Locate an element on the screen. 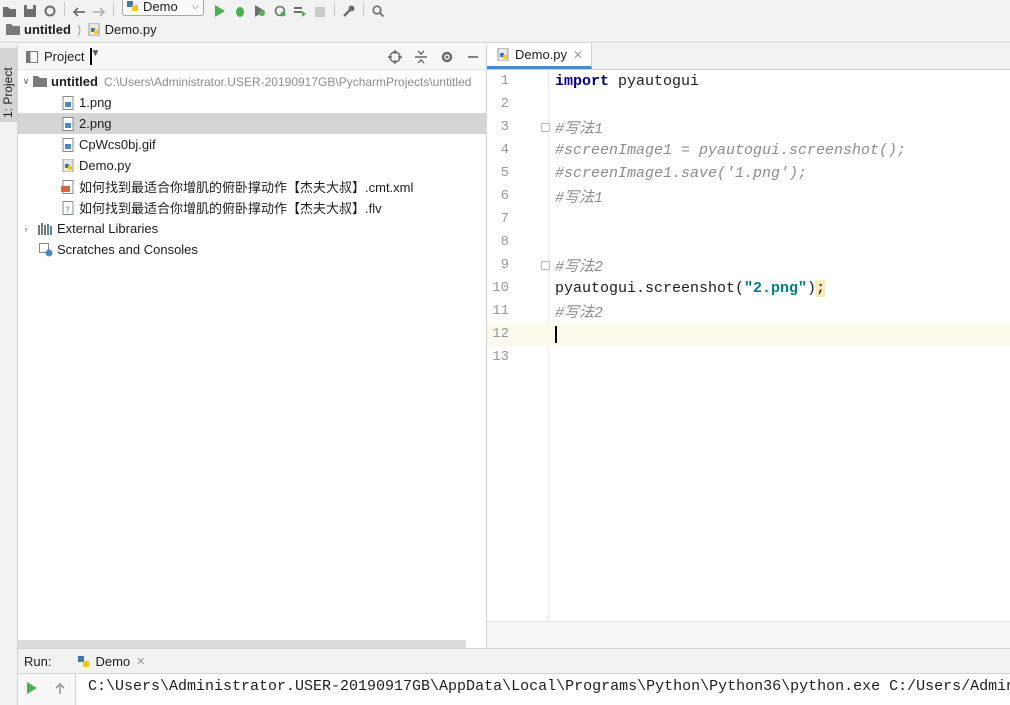 The image size is (1010, 705). chevron-right-icon: › is located at coordinates (26, 229).